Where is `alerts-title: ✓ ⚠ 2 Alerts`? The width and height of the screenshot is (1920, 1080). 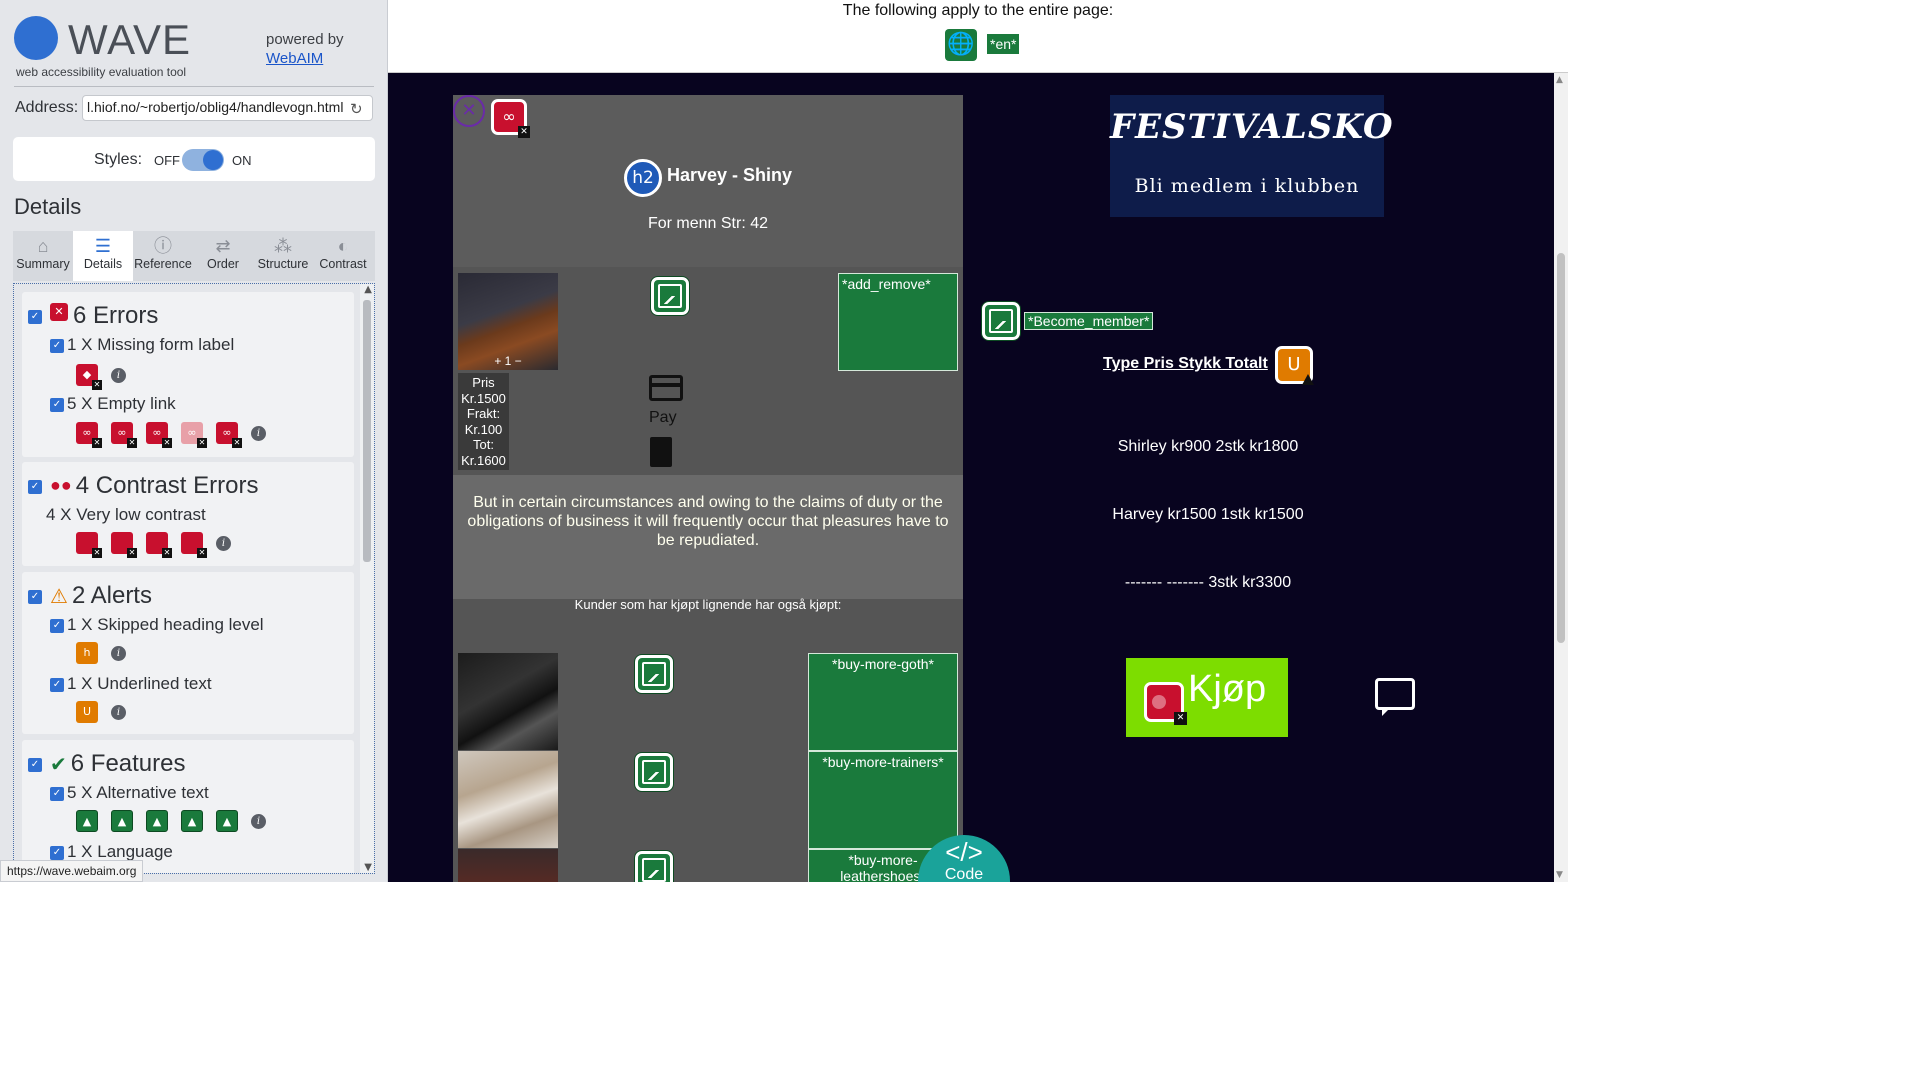 alerts-title: ✓ ⚠ 2 Alerts is located at coordinates (90, 596).